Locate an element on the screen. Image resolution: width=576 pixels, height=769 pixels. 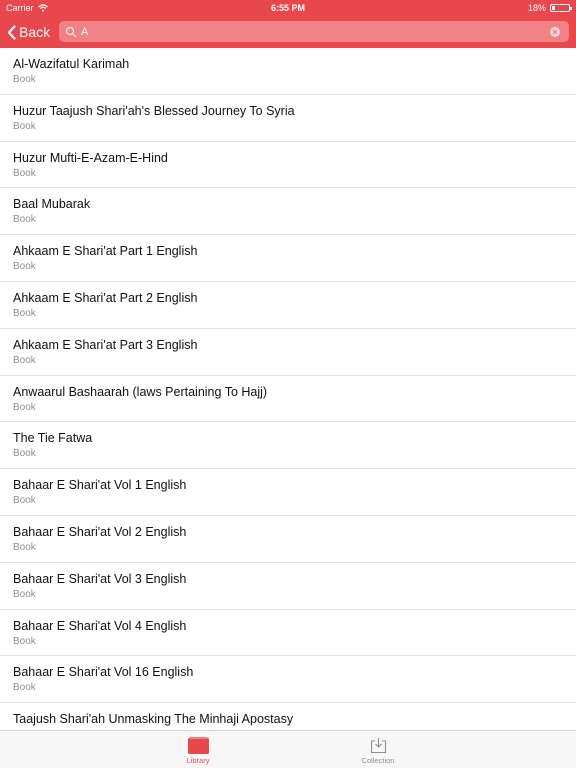
tab-collection: Collection is located at coordinates (378, 750).